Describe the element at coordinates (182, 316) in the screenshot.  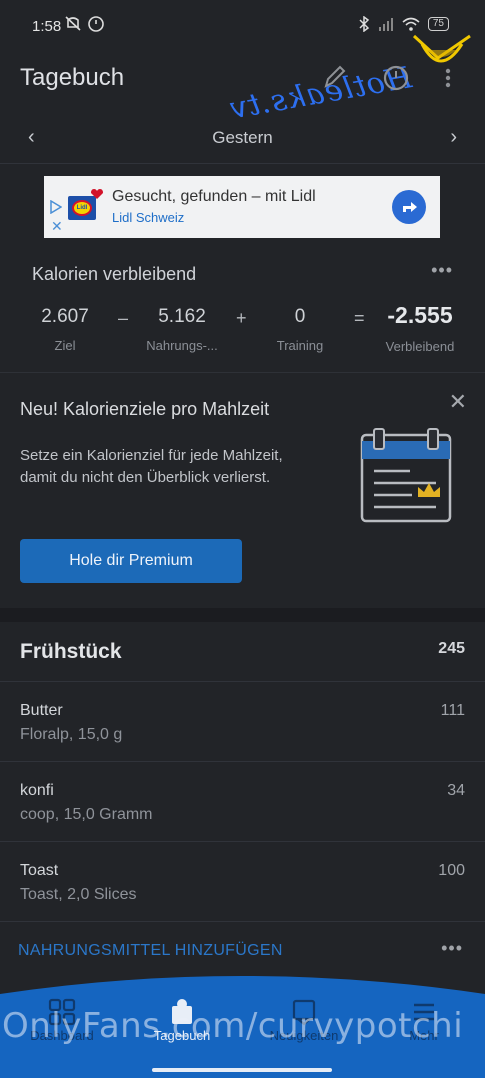
I see `food-value: 5.162` at that location.